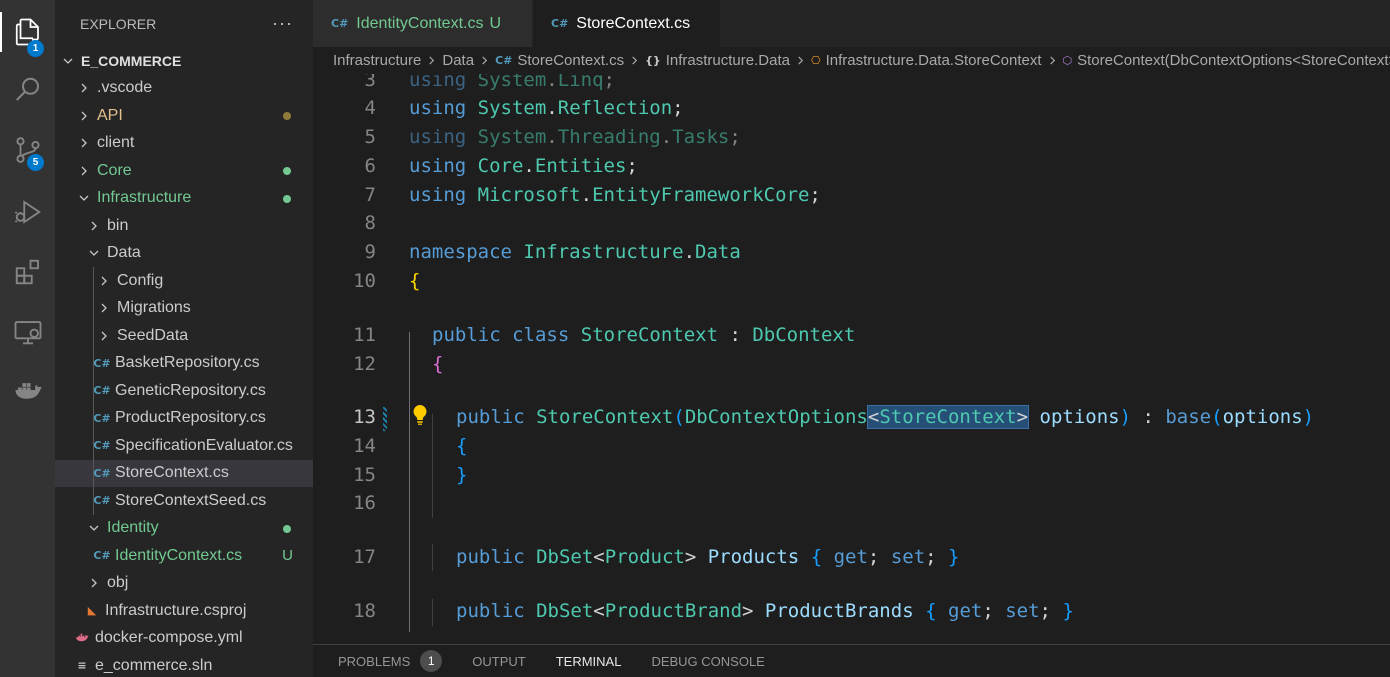  I want to click on activity-bar: 1 5, so click(27, 338).